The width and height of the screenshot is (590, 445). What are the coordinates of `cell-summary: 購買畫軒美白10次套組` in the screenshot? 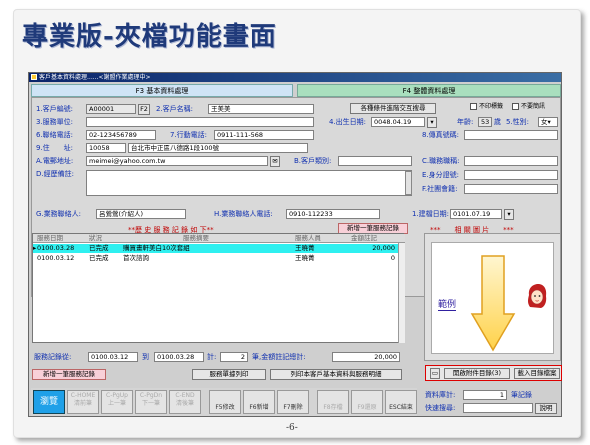 It's located at (156, 248).